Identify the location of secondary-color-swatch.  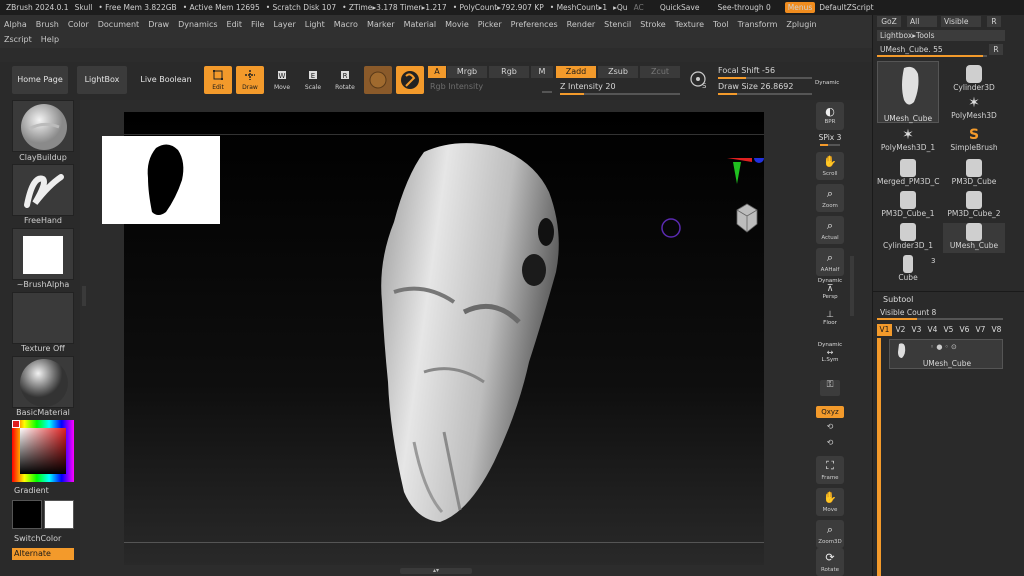
(59, 514).